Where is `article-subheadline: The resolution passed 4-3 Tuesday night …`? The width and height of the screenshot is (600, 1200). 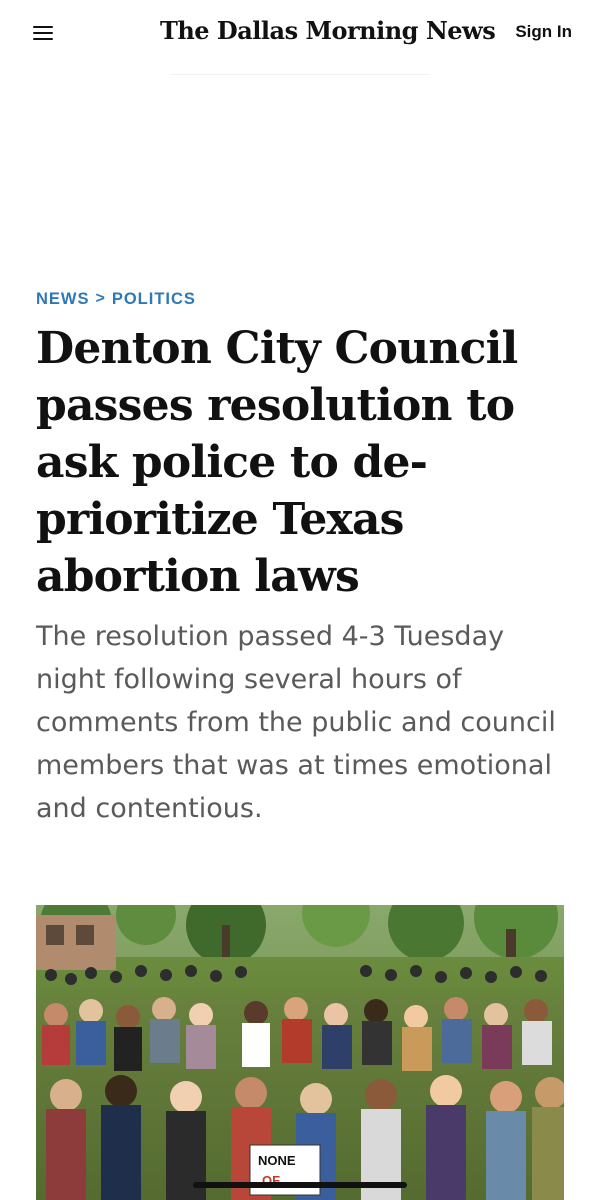 article-subheadline: The resolution passed 4-3 Tuesday night … is located at coordinates (296, 722).